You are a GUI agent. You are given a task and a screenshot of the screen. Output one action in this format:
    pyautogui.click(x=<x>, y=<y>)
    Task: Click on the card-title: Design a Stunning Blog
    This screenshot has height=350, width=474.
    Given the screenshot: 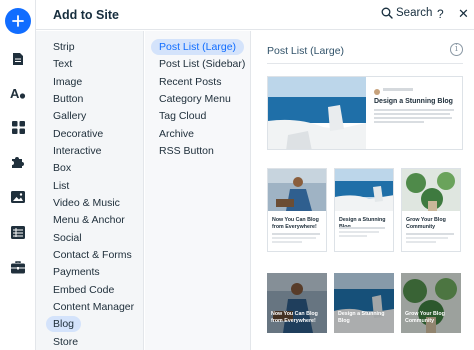 What is the action you would take?
    pyautogui.click(x=361, y=317)
    